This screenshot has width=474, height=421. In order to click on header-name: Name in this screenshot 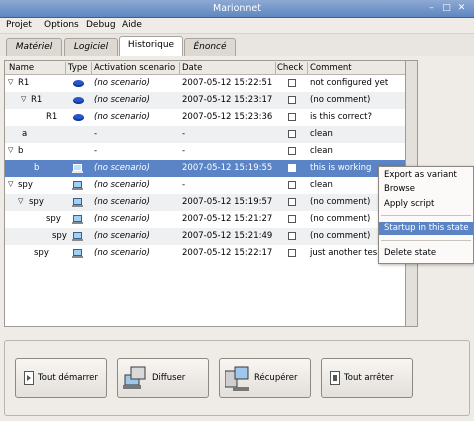, I will do `click(21, 68)`.